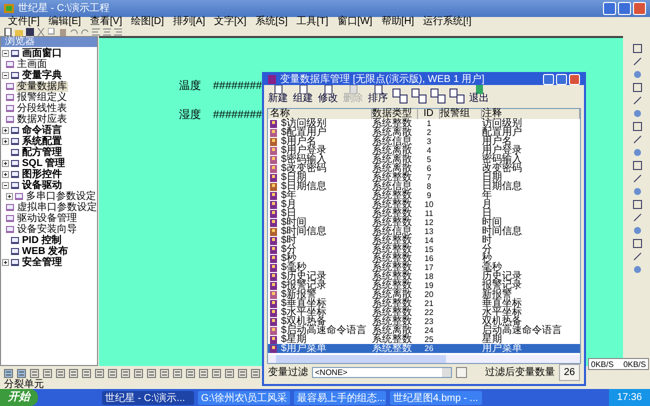 This screenshot has height=406, width=650. Describe the element at coordinates (424, 177) in the screenshot. I see `table-row: $日期 系统整数 7 日期` at that location.